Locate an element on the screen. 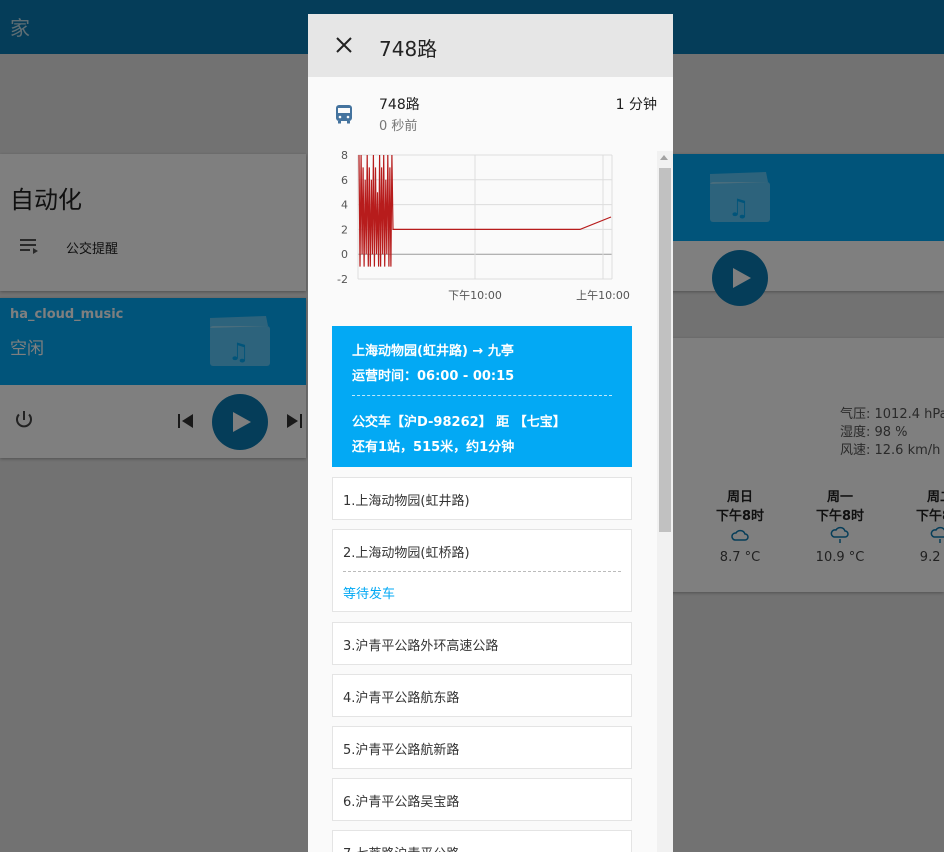 This screenshot has height=852, width=944. route-direction: 上海动物园(虹井路) → 九亭 is located at coordinates (433, 351).